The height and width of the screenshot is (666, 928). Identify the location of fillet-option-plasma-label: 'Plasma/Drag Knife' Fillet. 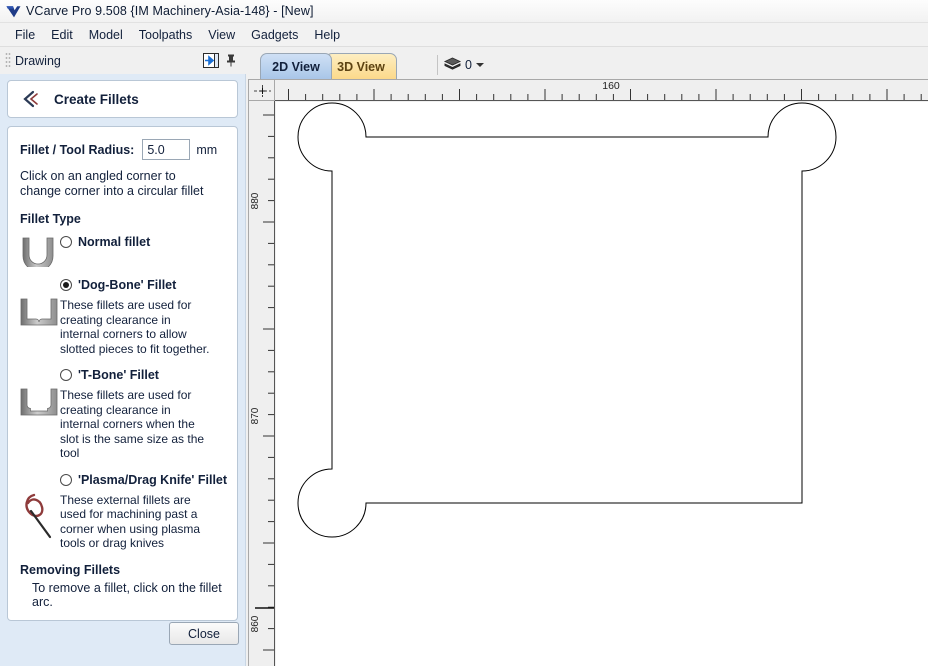
(153, 479).